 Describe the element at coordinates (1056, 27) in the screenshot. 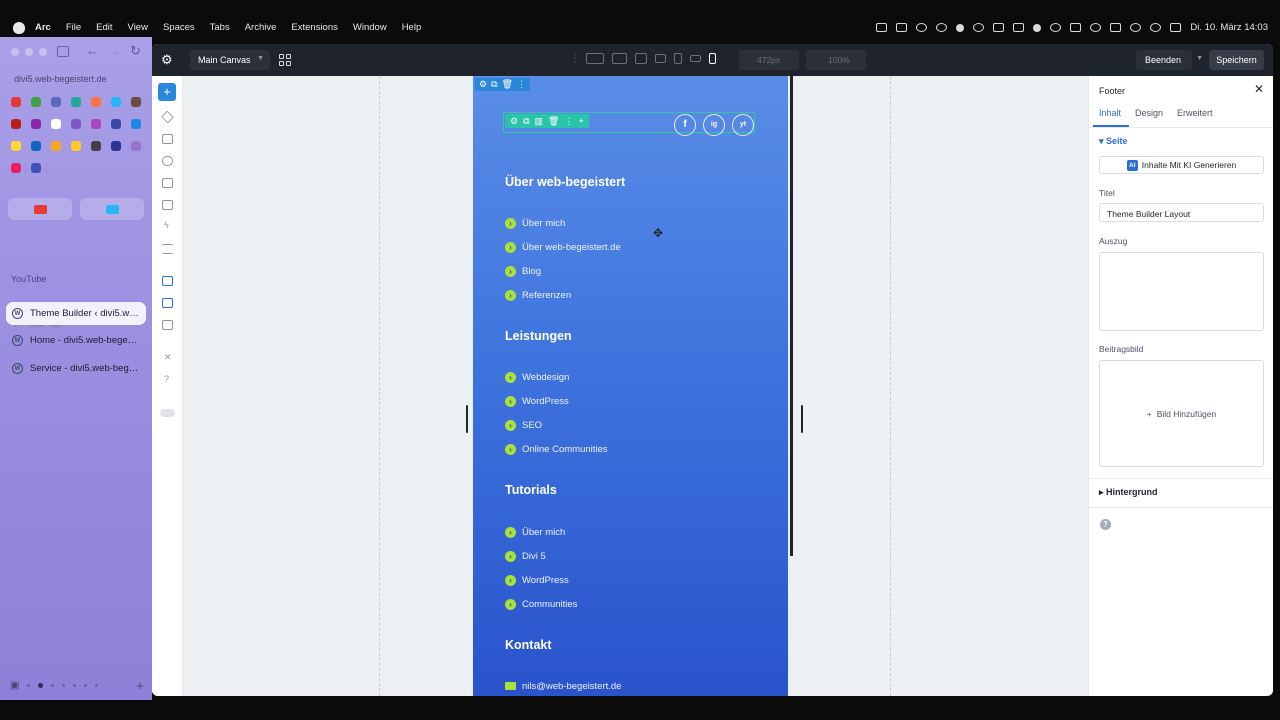

I see `chevron-right-icon` at that location.